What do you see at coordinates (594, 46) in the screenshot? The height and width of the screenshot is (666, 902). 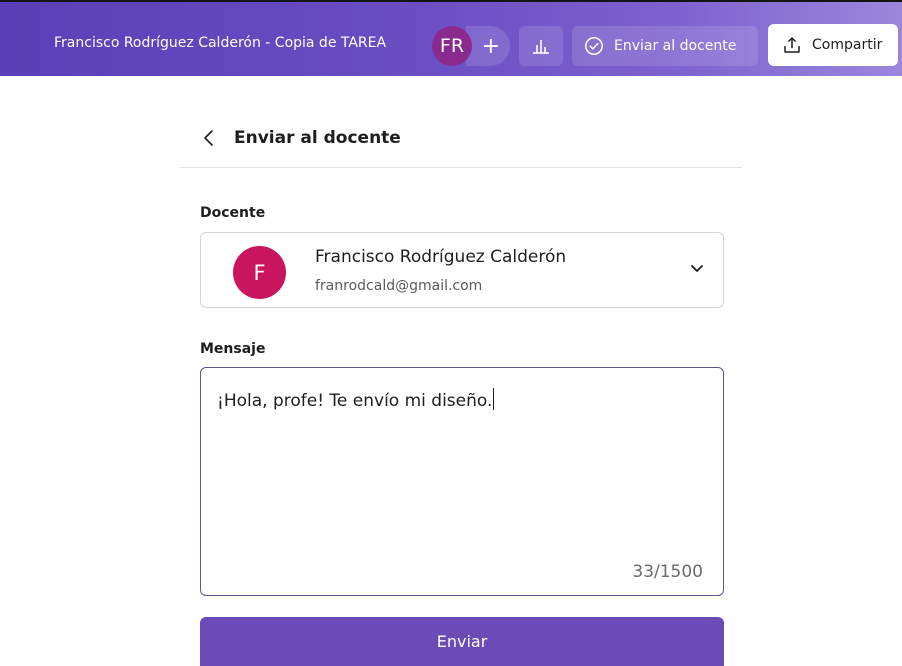 I see `check-circle-icon` at bounding box center [594, 46].